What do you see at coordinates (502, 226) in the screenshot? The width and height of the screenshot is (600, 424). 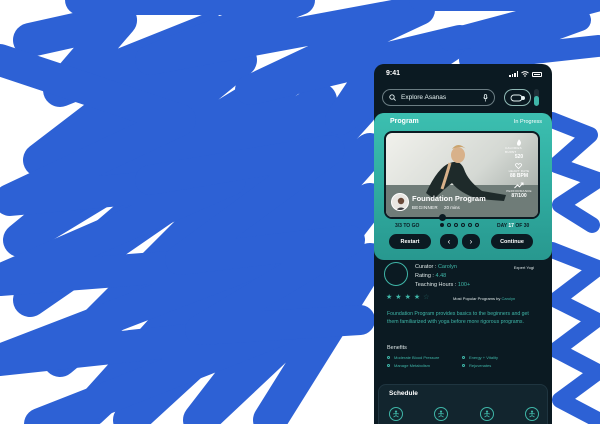 I see `day-prefix: DAY` at bounding box center [502, 226].